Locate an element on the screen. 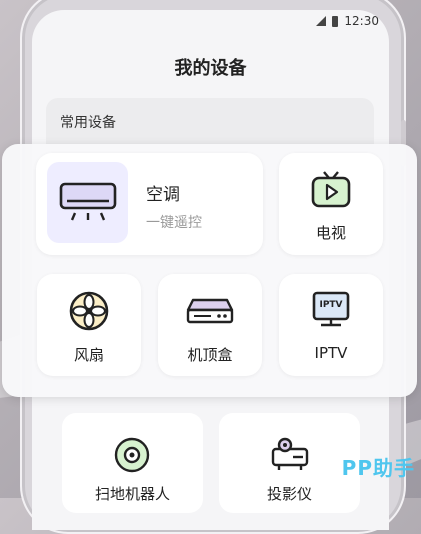  device-label: IPTV is located at coordinates (331, 353).